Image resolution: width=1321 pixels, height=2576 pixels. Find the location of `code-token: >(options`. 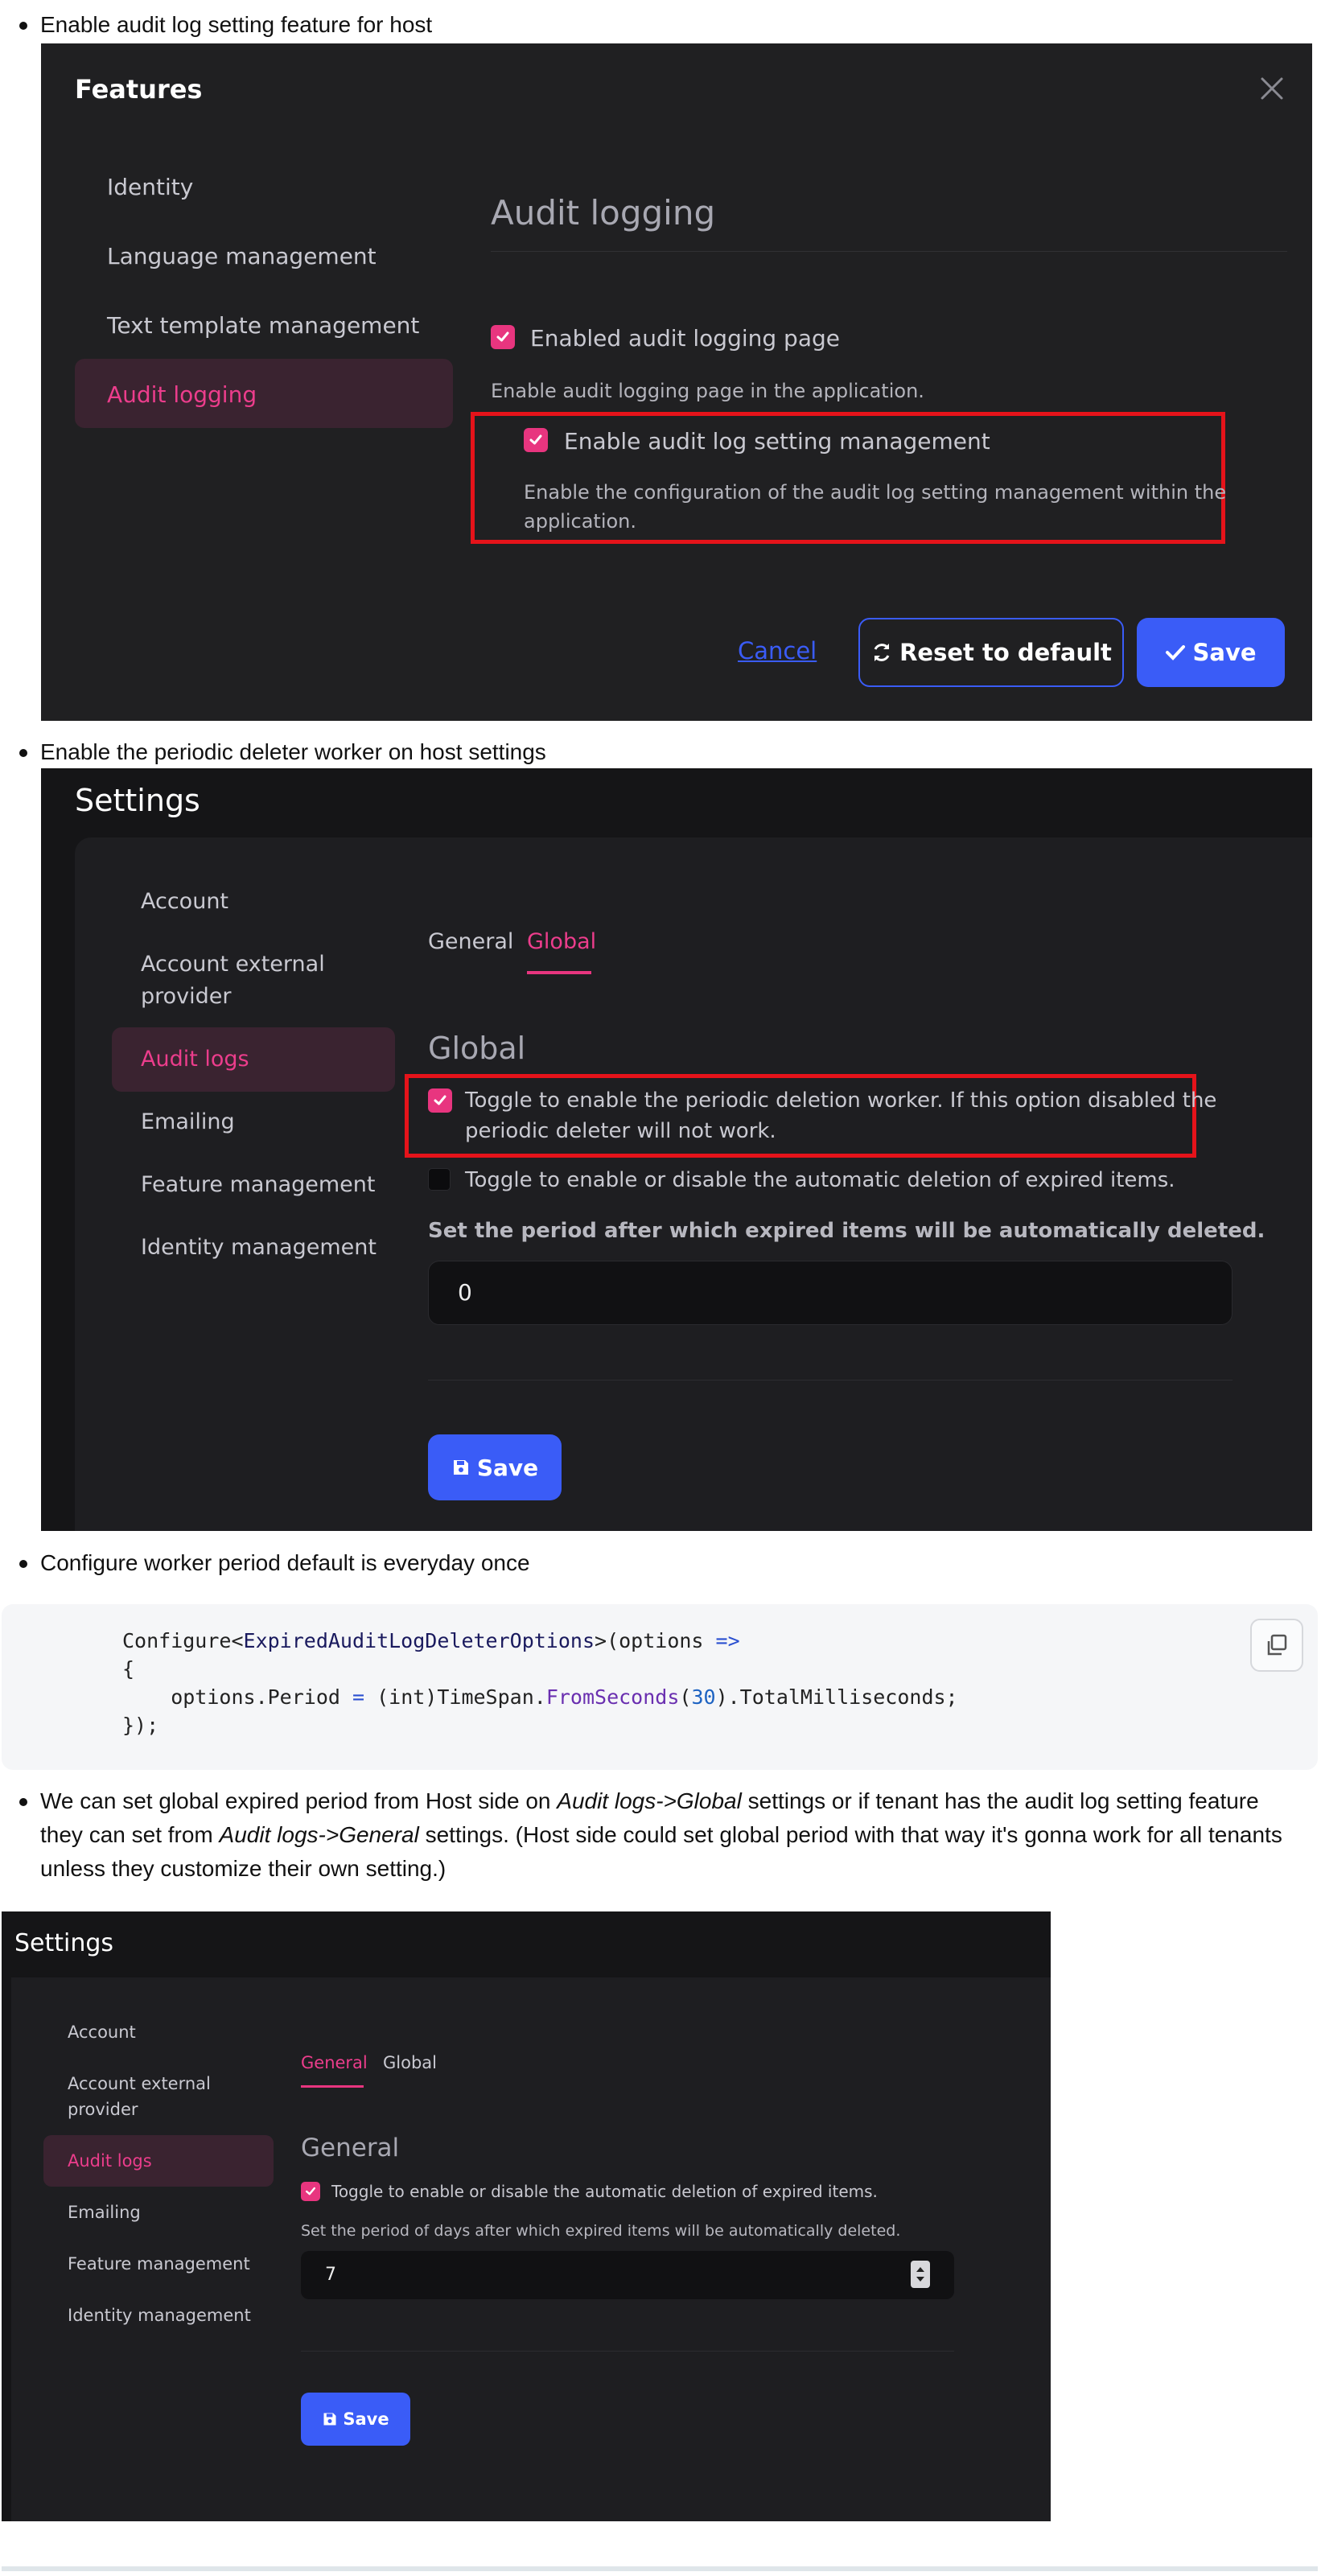

code-token: >(options is located at coordinates (656, 1640).